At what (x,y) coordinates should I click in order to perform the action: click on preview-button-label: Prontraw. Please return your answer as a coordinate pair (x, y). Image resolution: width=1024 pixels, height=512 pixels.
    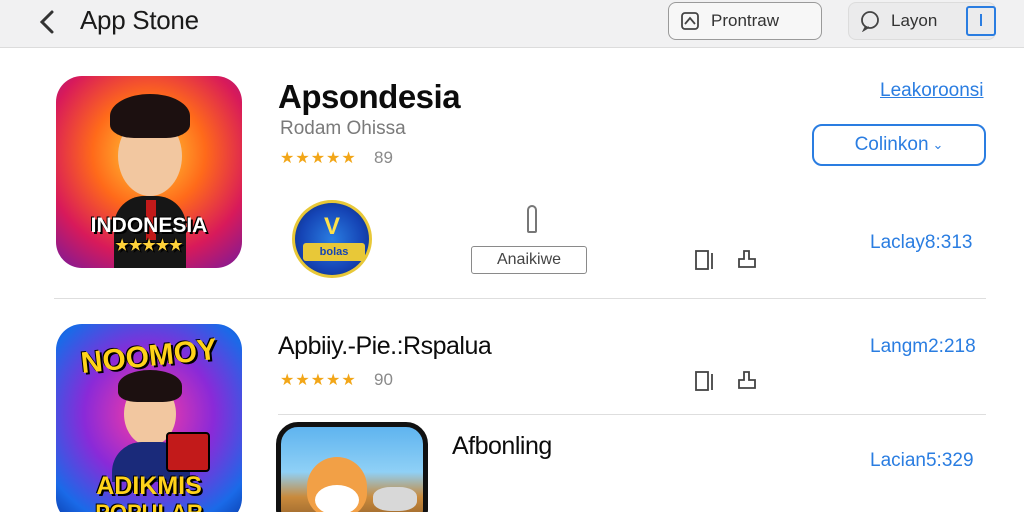
    Looking at the image, I should click on (745, 20).